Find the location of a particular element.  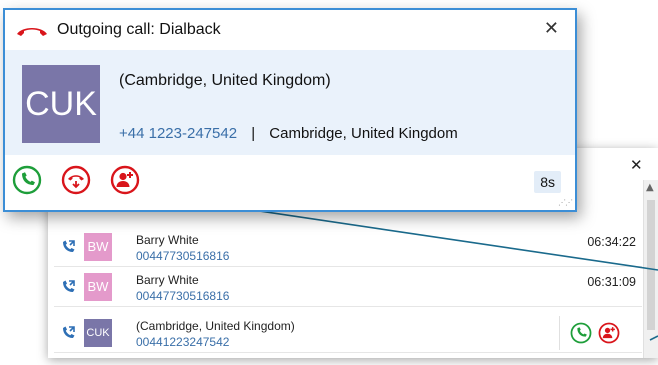

transfer-call-button is located at coordinates (125, 180).